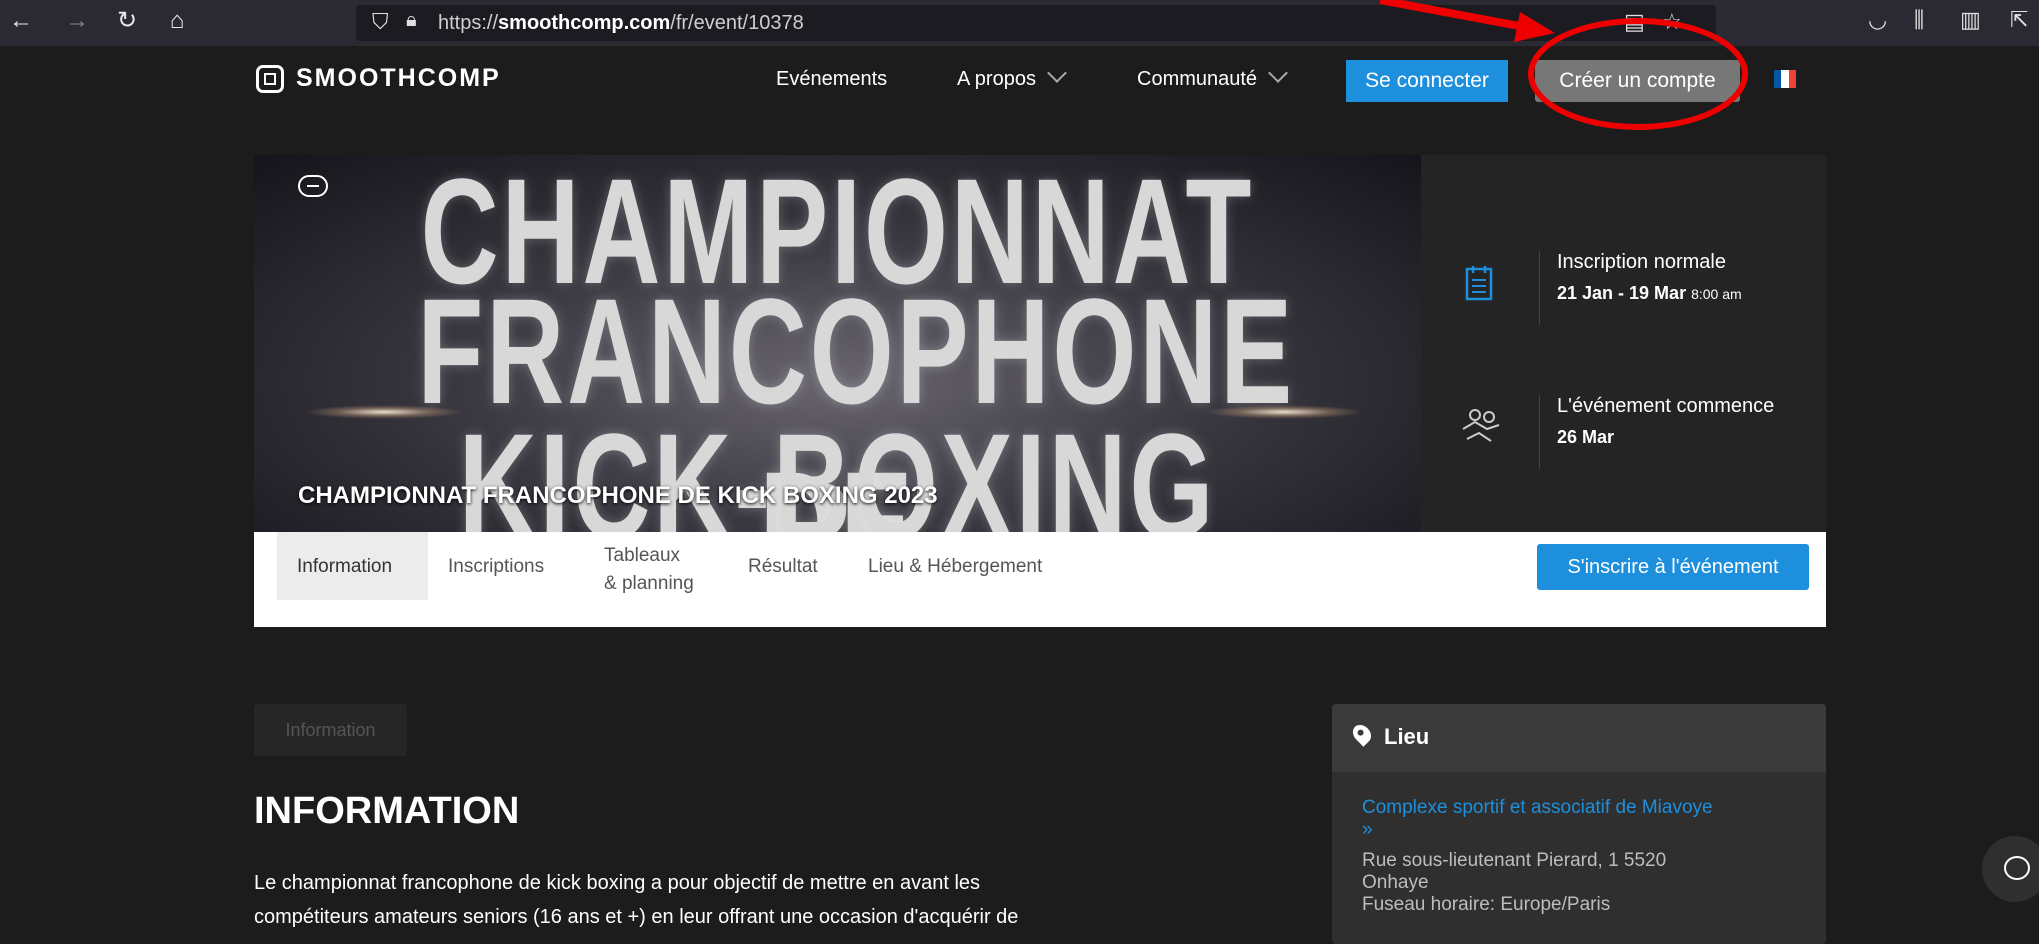 This screenshot has height=944, width=2039. What do you see at coordinates (2019, 20) in the screenshot?
I see `extensions-icon: ⇱` at bounding box center [2019, 20].